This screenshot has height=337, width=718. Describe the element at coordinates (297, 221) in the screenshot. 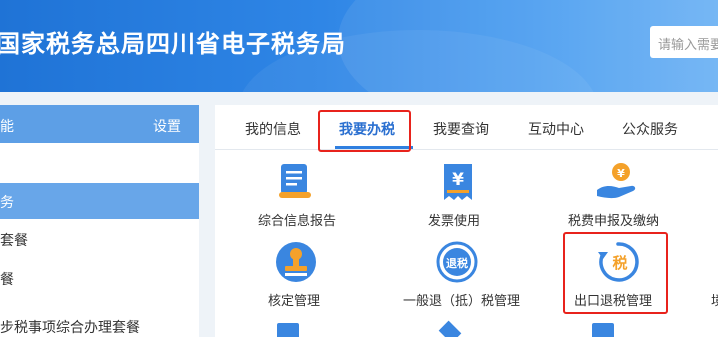

I see `app-label: 综合信息报告` at that location.